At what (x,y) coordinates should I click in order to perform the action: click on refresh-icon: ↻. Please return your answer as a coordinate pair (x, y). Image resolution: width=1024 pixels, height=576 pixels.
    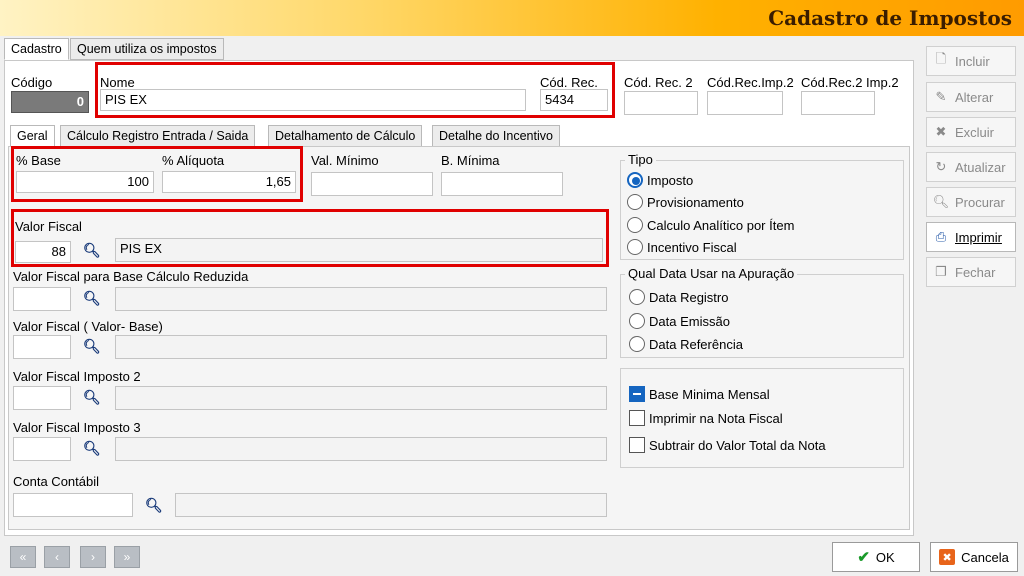
    Looking at the image, I should click on (941, 166).